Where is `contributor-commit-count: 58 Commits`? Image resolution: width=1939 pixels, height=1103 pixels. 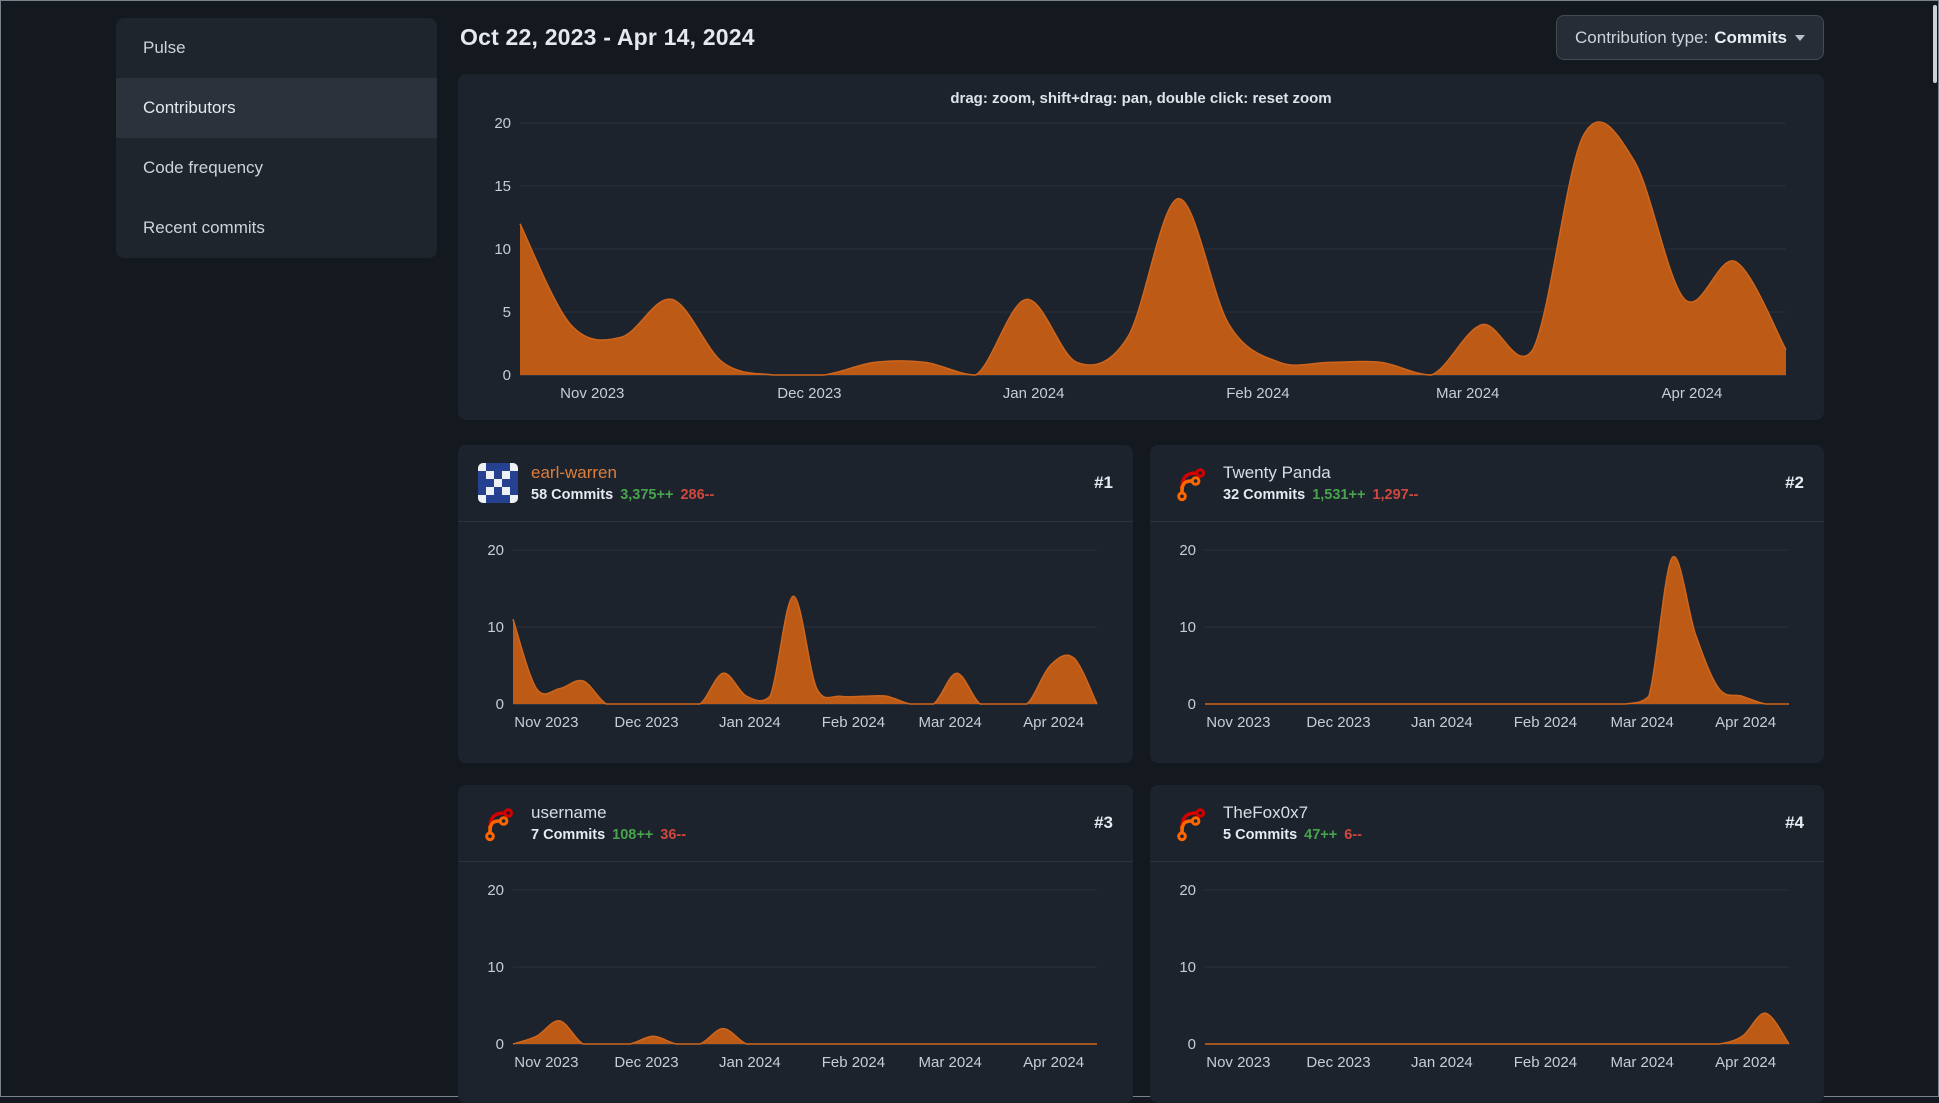 contributor-commit-count: 58 Commits is located at coordinates (572, 495).